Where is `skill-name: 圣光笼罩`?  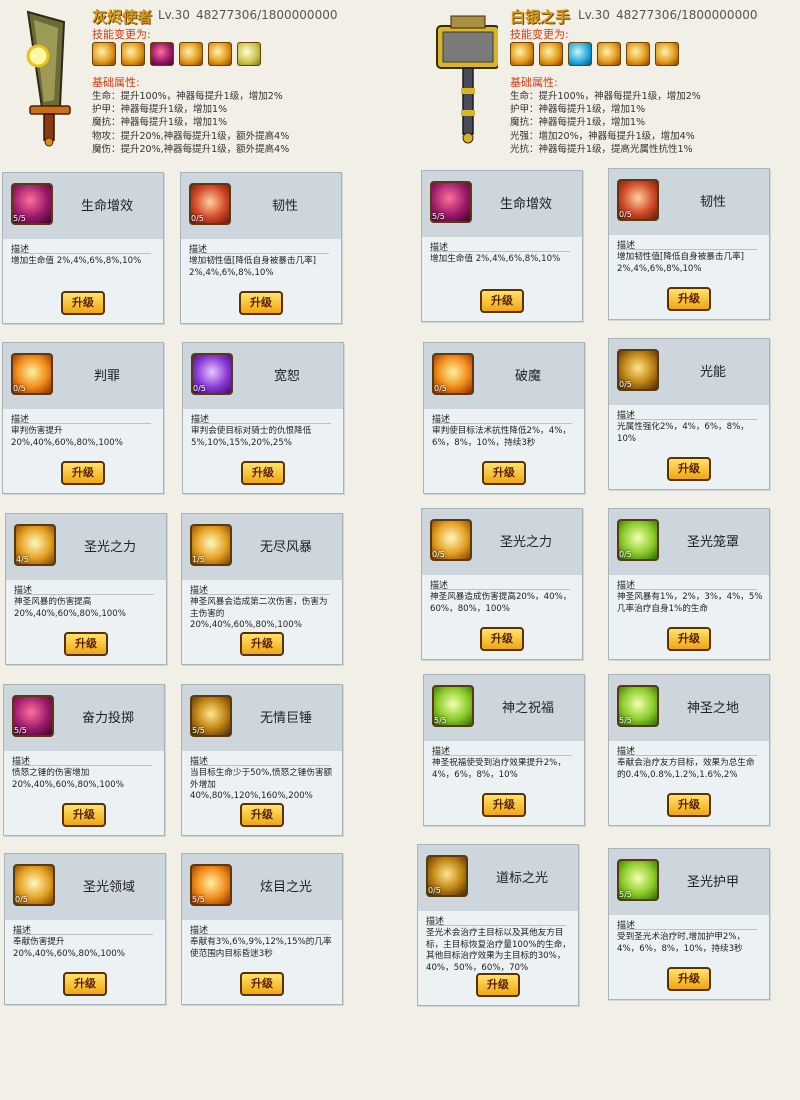 skill-name: 圣光笼罩 is located at coordinates (712, 542).